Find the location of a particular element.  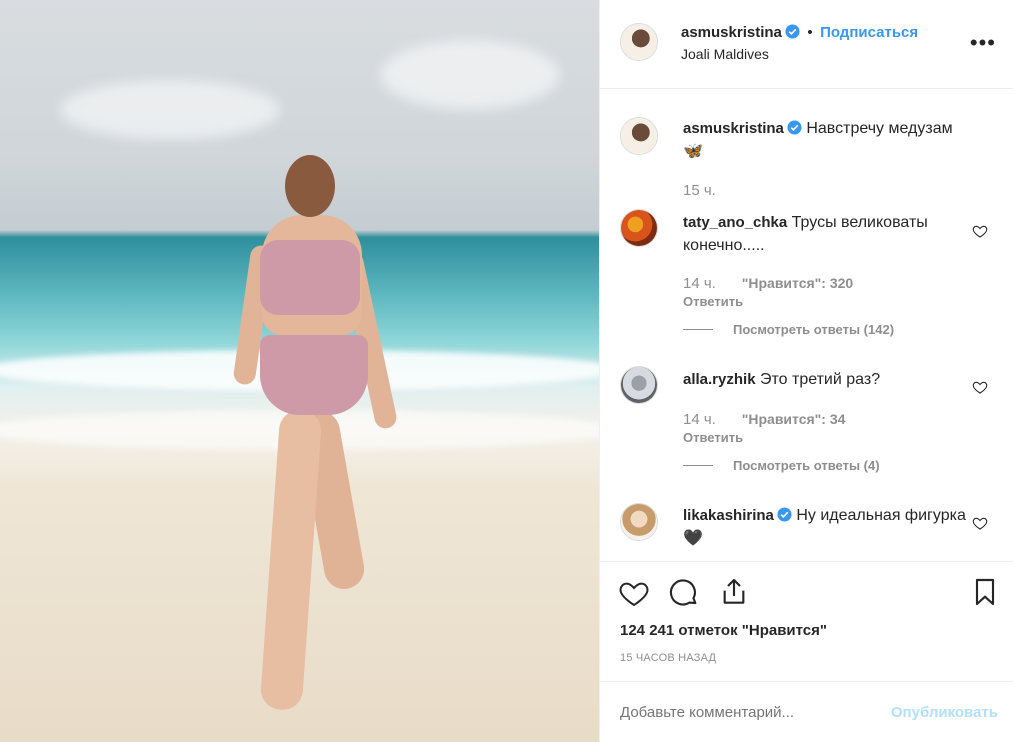

comment-username: alla.ryzhik is located at coordinates (719, 379).